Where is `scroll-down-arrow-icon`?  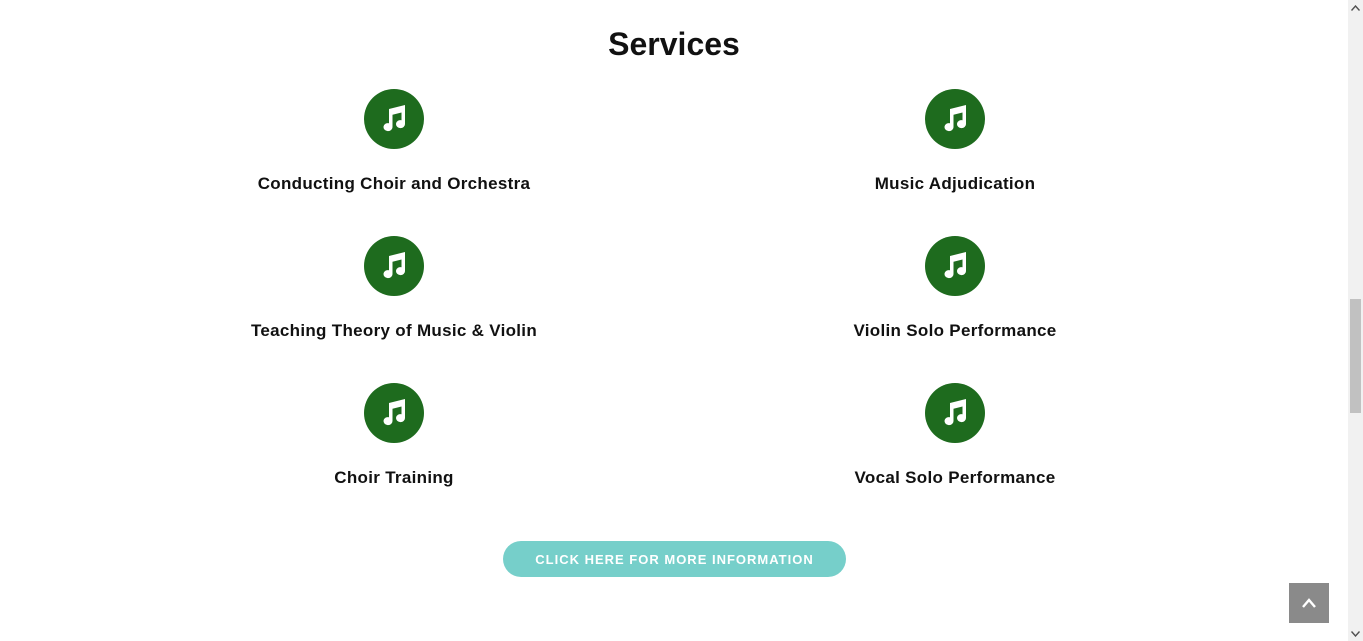 scroll-down-arrow-icon is located at coordinates (1355, 633).